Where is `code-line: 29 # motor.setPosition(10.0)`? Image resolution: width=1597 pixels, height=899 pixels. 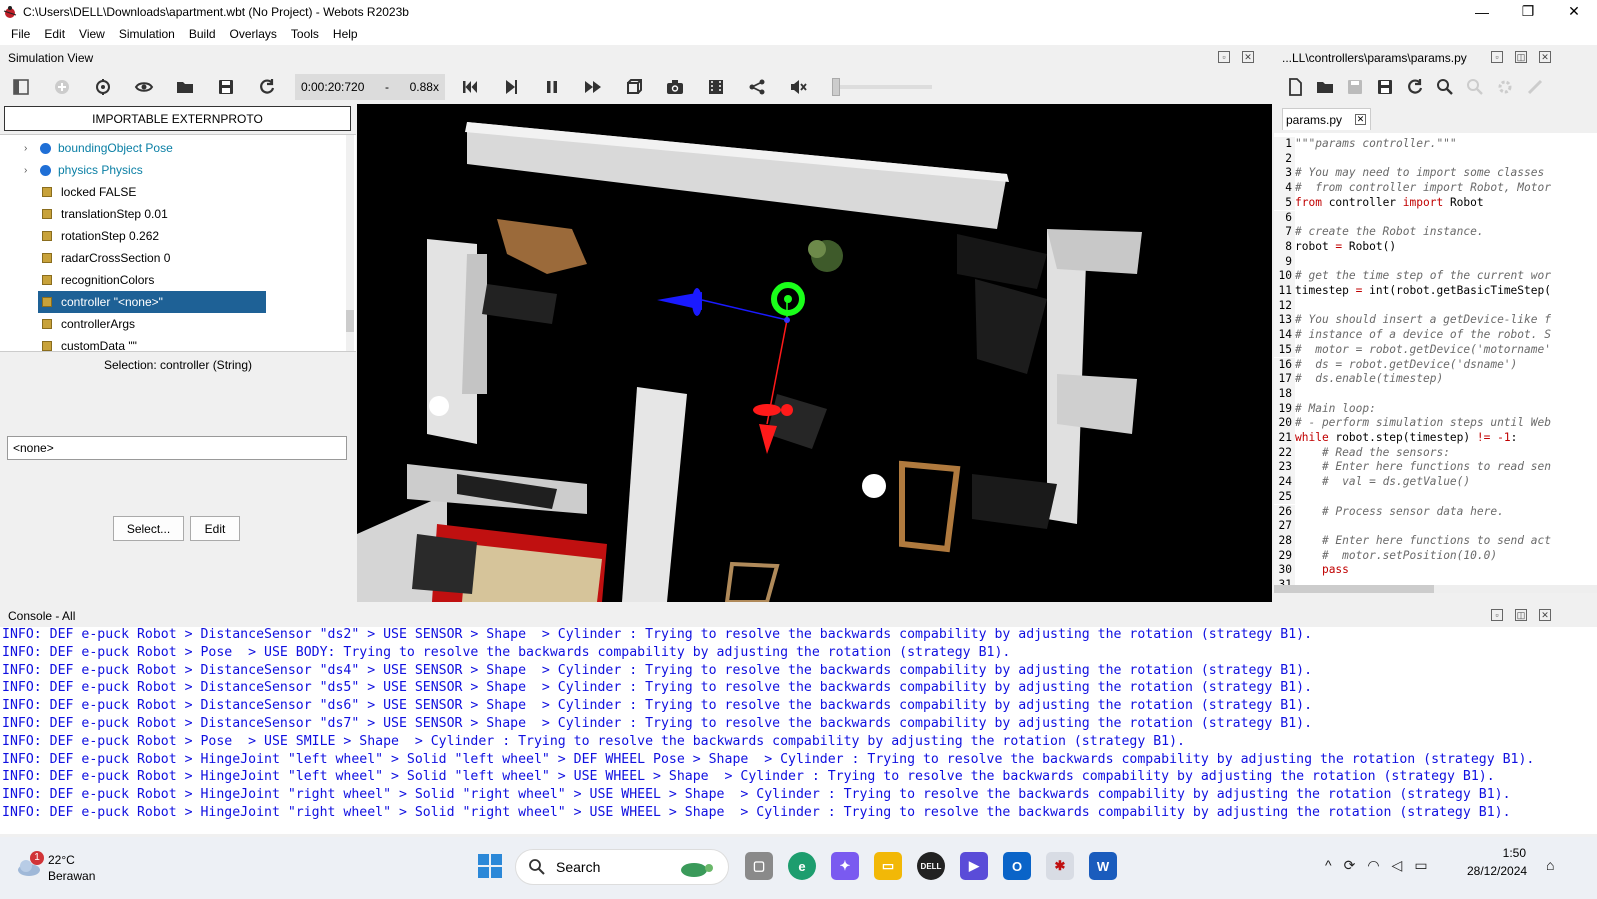 code-line: 29 # motor.setPosition(10.0) is located at coordinates (1385, 556).